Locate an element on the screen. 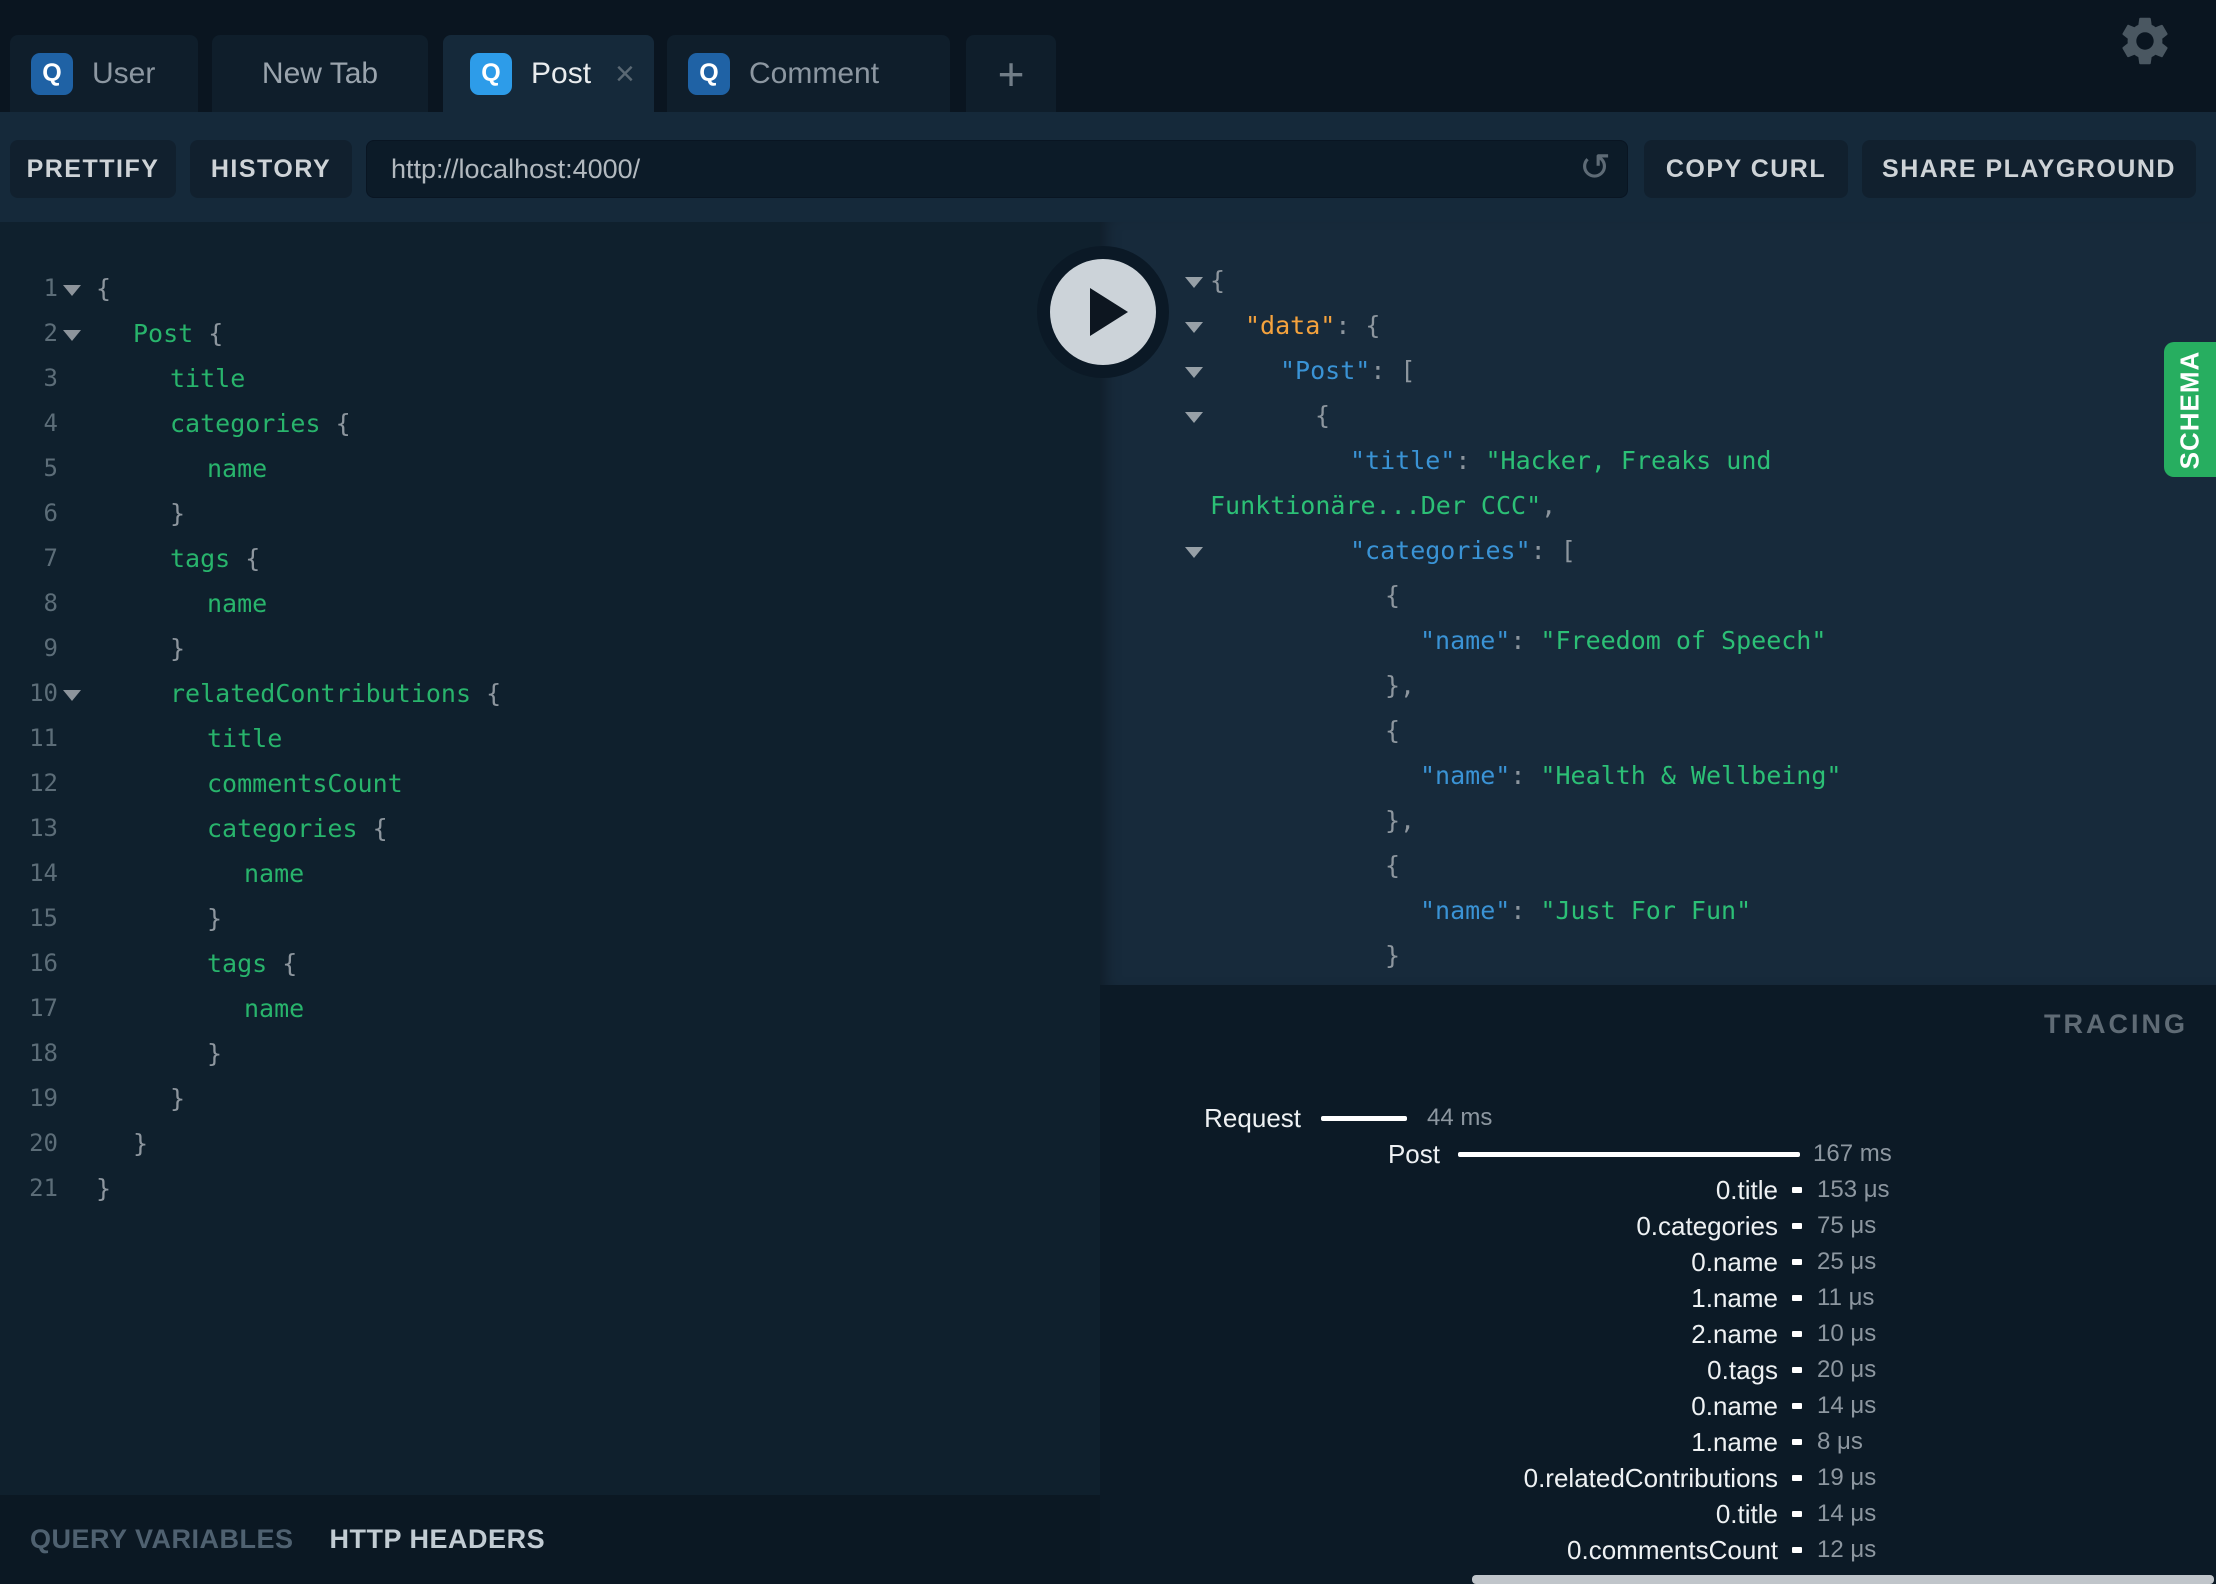  tab-comment: Q Comment is located at coordinates (808, 73).